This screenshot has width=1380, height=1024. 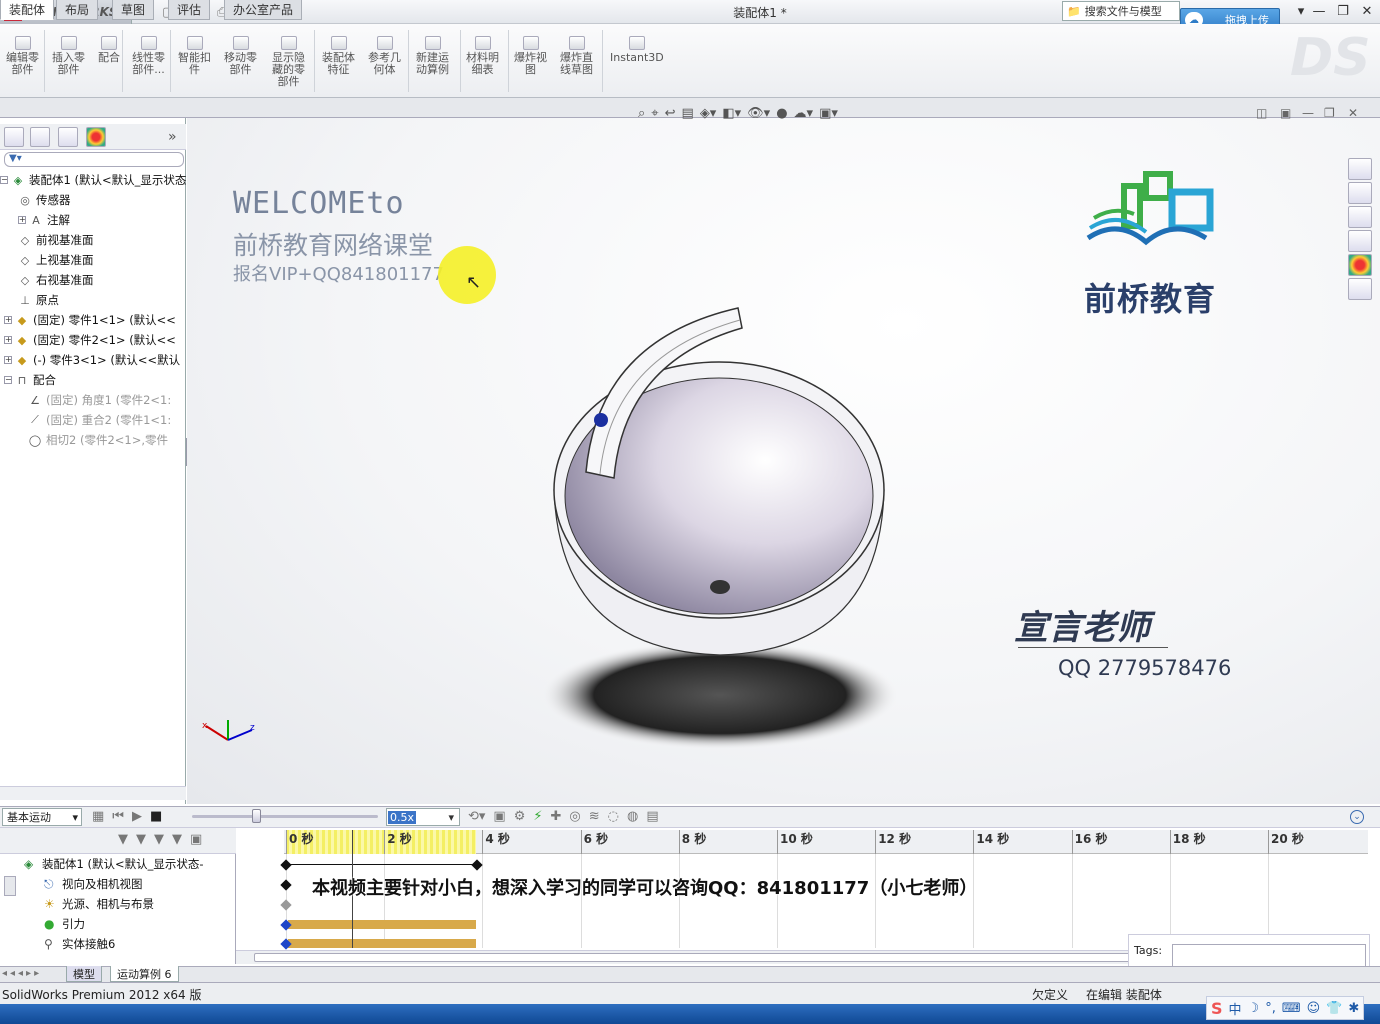 I want to click on view-settings-icon: ▣▾, so click(x=828, y=113).